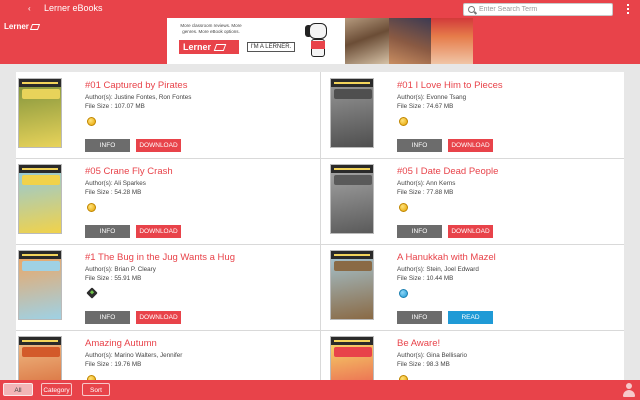 Image resolution: width=640 pixels, height=400 pixels. What do you see at coordinates (447, 171) in the screenshot?
I see `book-title: #05 I Date Dead People` at bounding box center [447, 171].